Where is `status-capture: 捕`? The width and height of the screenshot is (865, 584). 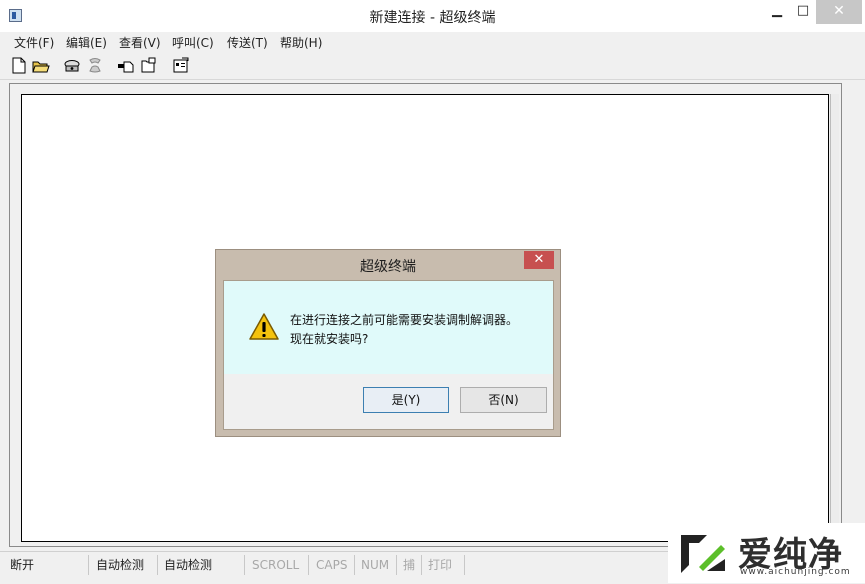
status-capture: 捕 is located at coordinates (409, 565).